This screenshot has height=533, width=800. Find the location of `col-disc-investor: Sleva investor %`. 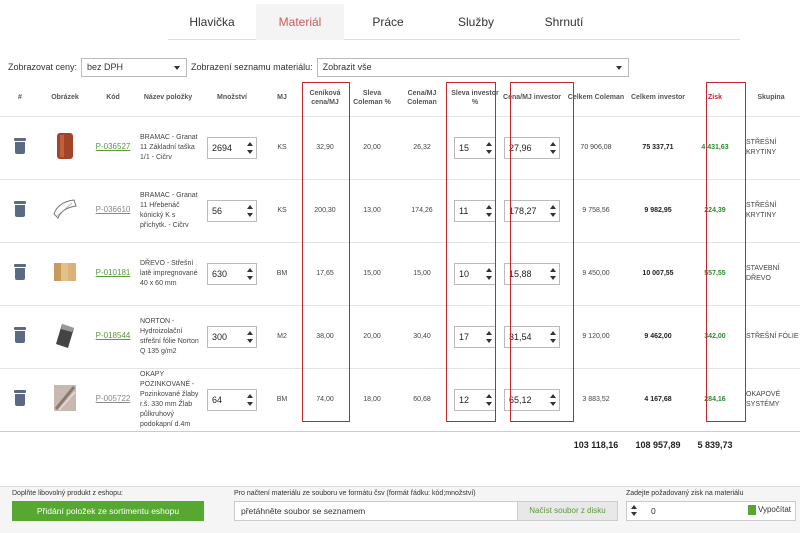

col-disc-investor: Sleva investor % is located at coordinates (475, 97).